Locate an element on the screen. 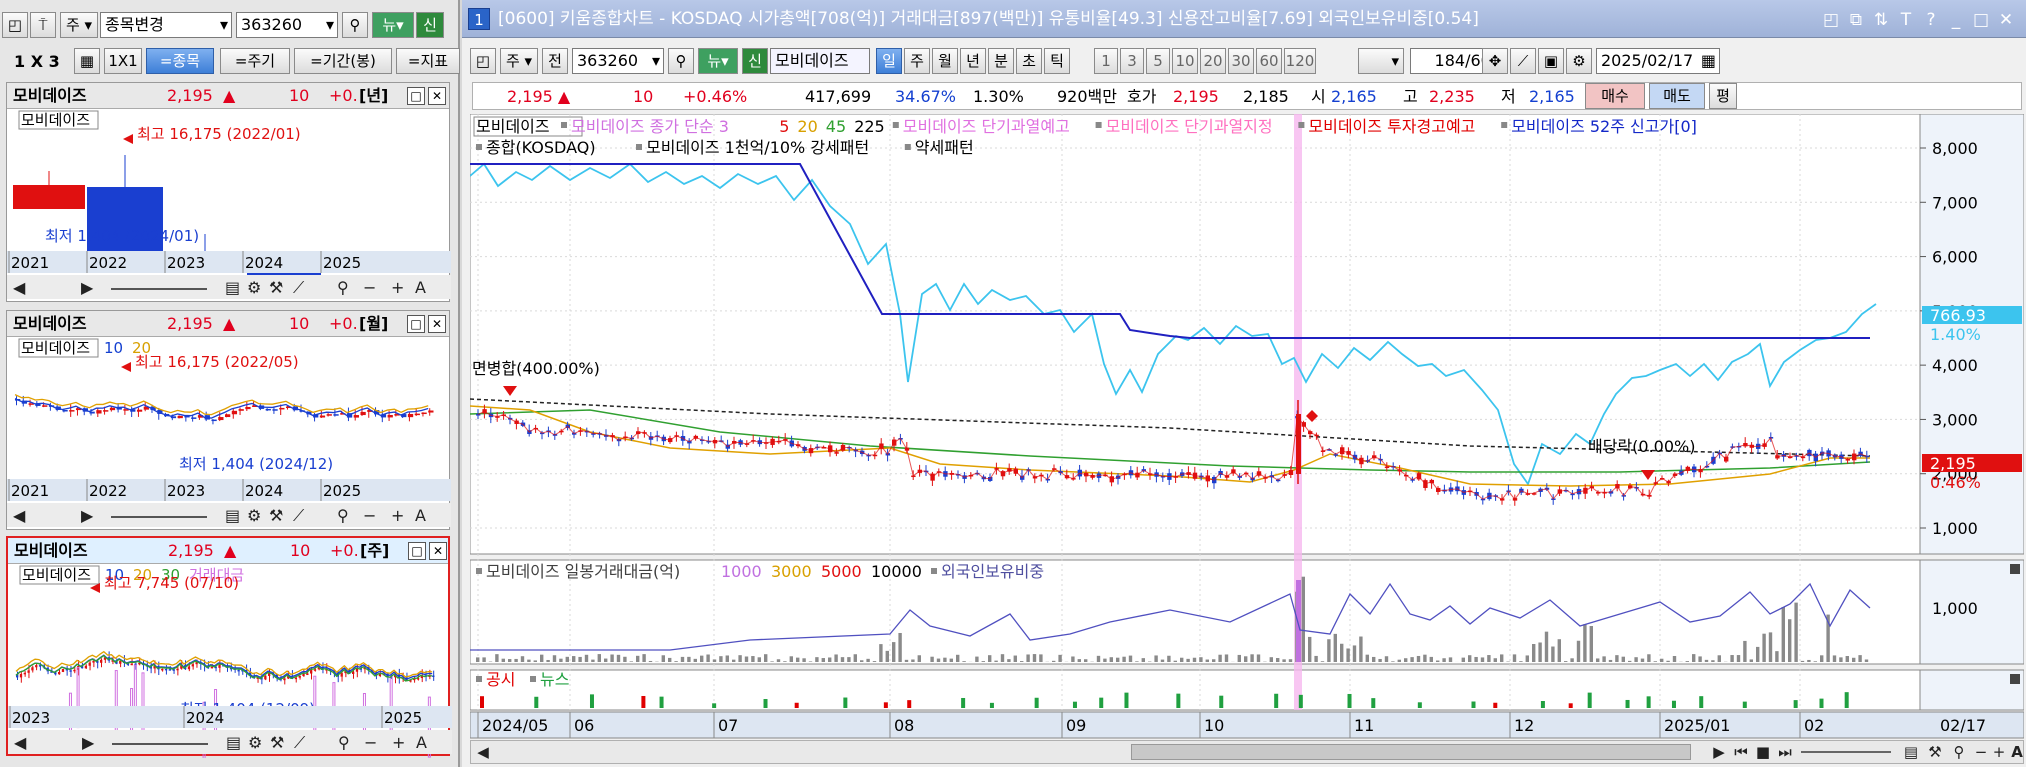  interval-select: ▾ is located at coordinates (1381, 61).